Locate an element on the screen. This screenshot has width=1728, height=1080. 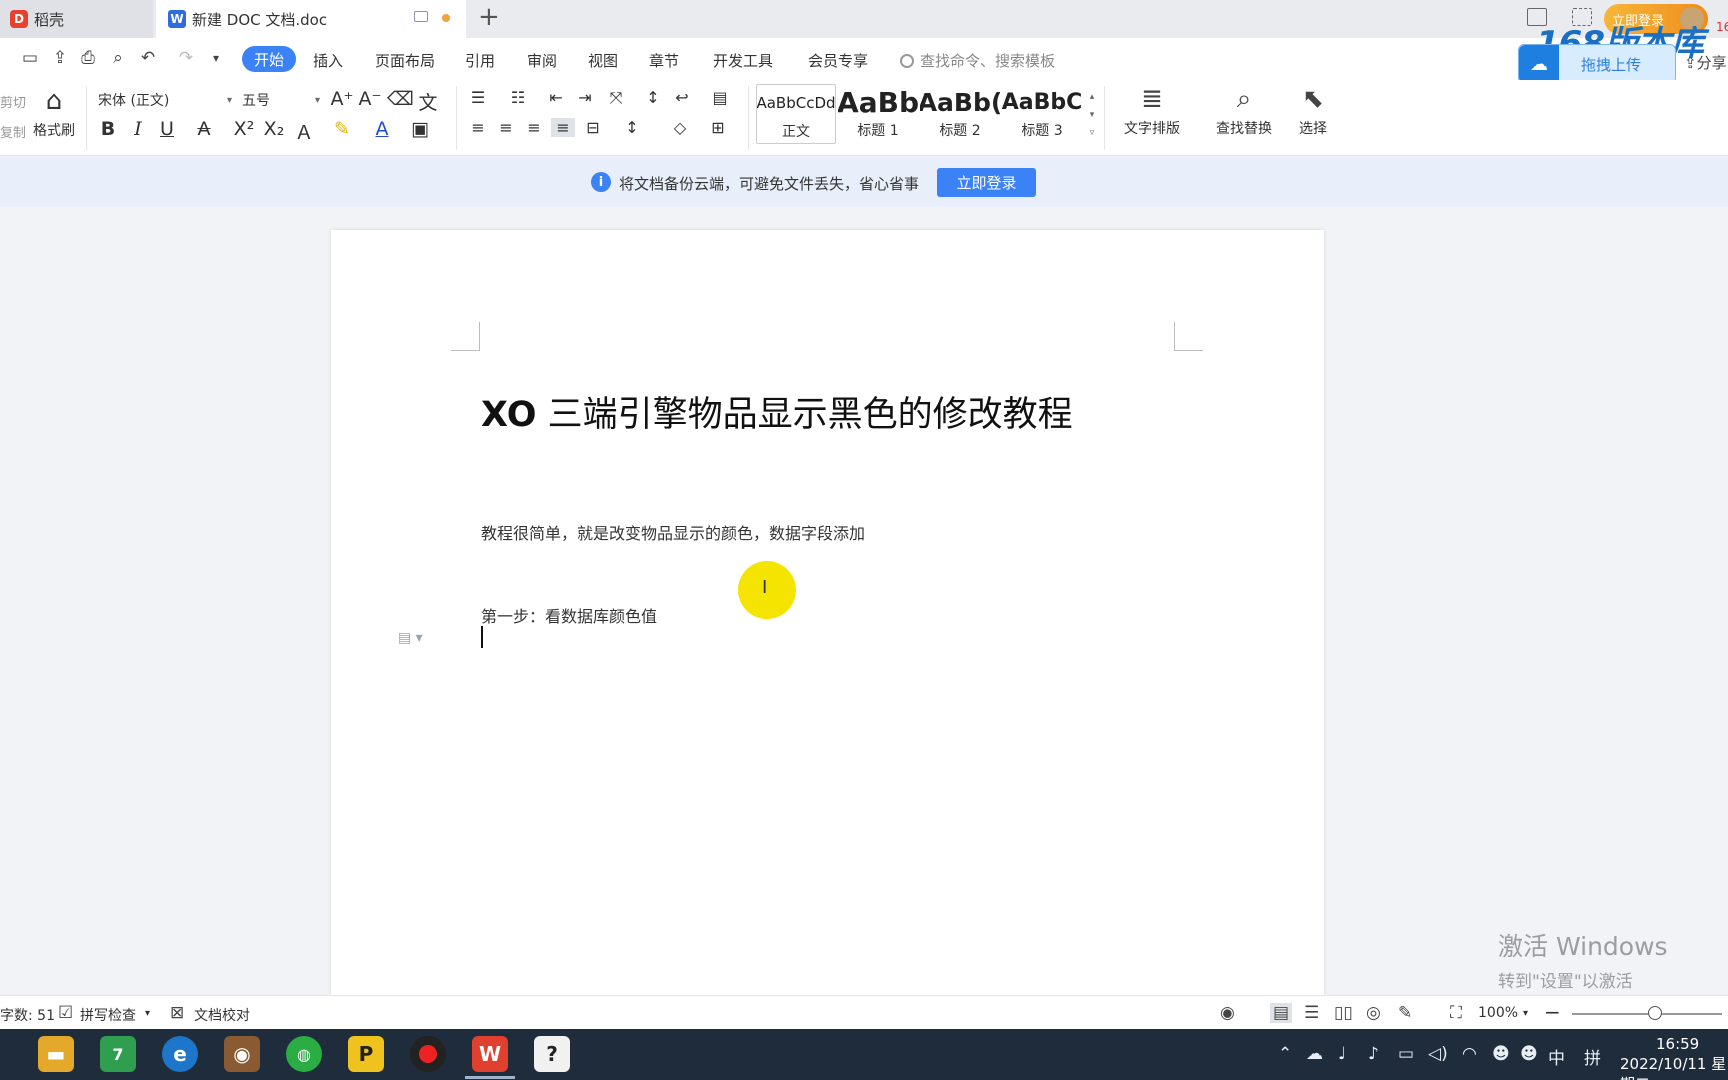
style-gallery-scroll: ▴ ▾ ▿ is located at coordinates (1092, 116).